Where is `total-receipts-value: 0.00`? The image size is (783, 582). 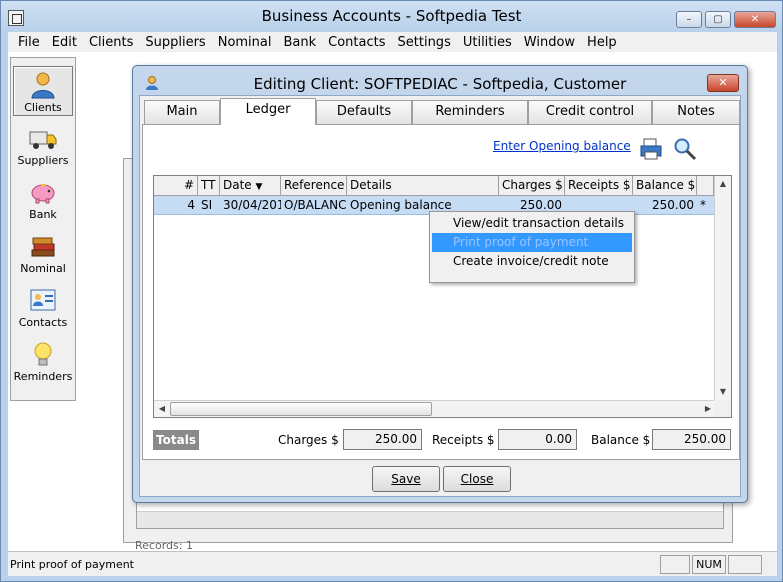
total-receipts-value: 0.00 is located at coordinates (537, 439).